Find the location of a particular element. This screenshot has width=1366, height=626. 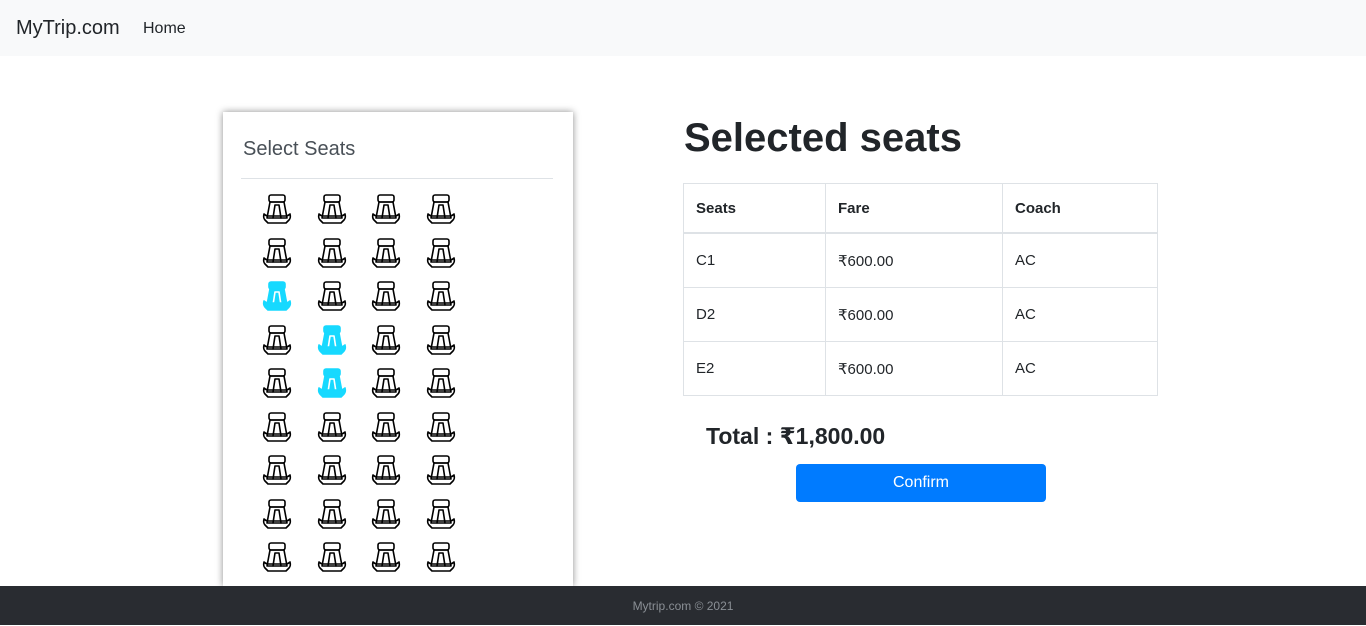

table-row: C1 ₹600.00 AC is located at coordinates (920, 260).